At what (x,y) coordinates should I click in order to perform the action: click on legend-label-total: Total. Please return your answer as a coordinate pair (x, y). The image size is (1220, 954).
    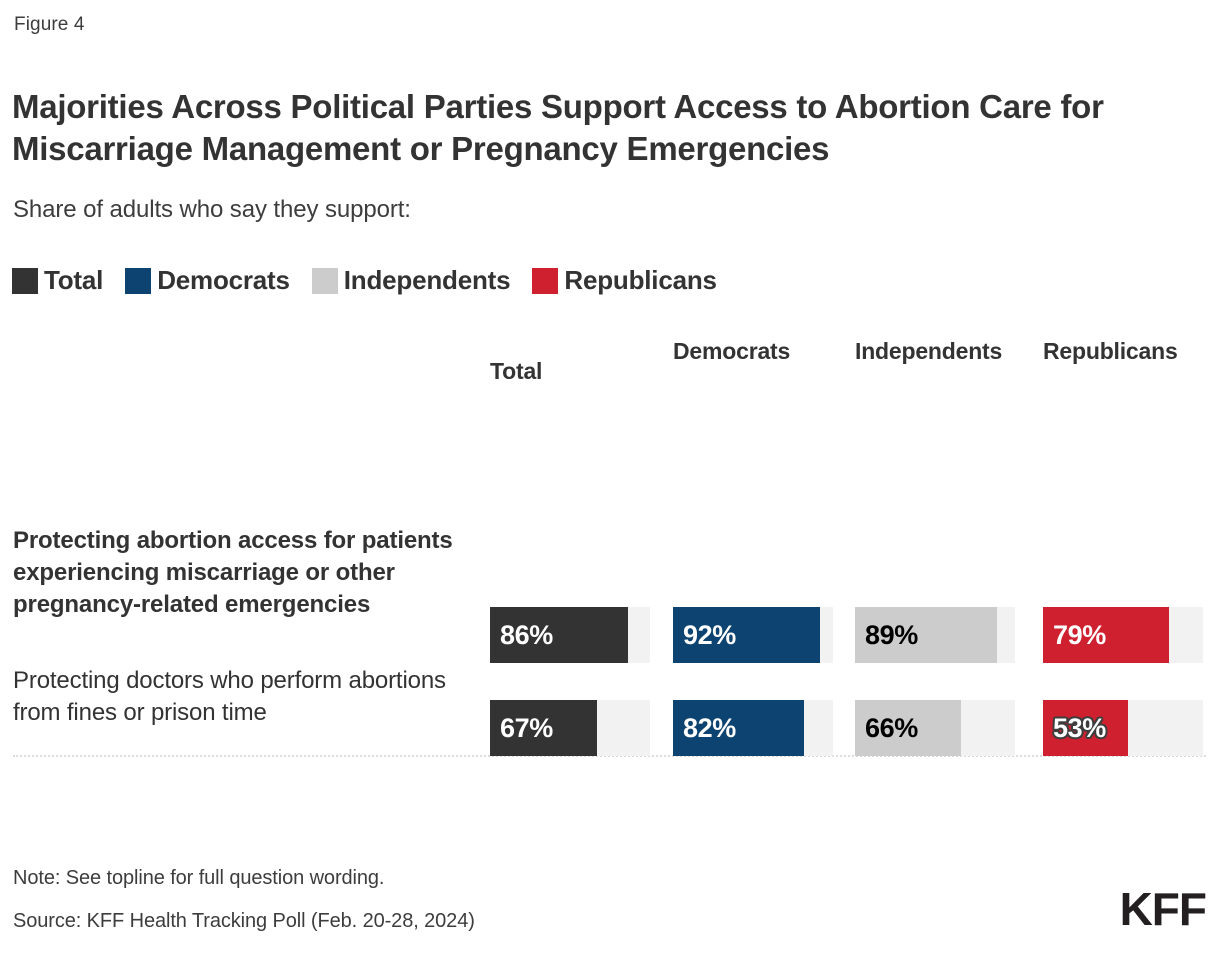
    Looking at the image, I should click on (74, 280).